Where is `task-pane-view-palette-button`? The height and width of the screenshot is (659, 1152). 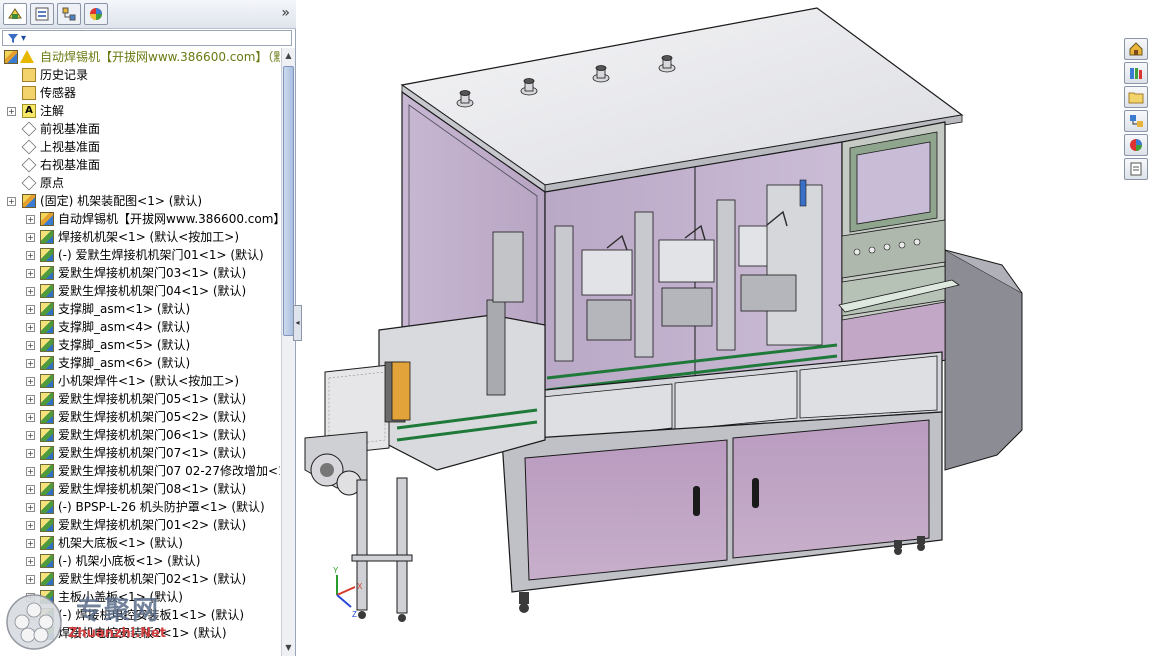 task-pane-view-palette-button is located at coordinates (1136, 121).